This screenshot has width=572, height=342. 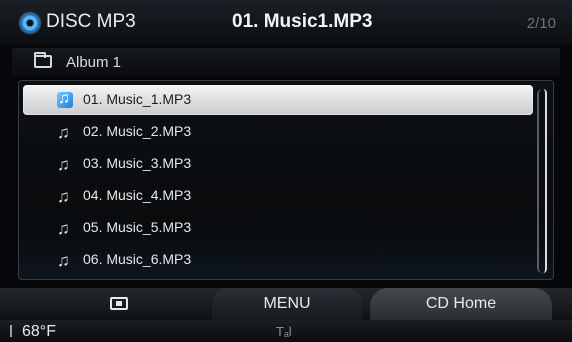 I want to click on signal-icon: Tₐl, so click(x=284, y=331).